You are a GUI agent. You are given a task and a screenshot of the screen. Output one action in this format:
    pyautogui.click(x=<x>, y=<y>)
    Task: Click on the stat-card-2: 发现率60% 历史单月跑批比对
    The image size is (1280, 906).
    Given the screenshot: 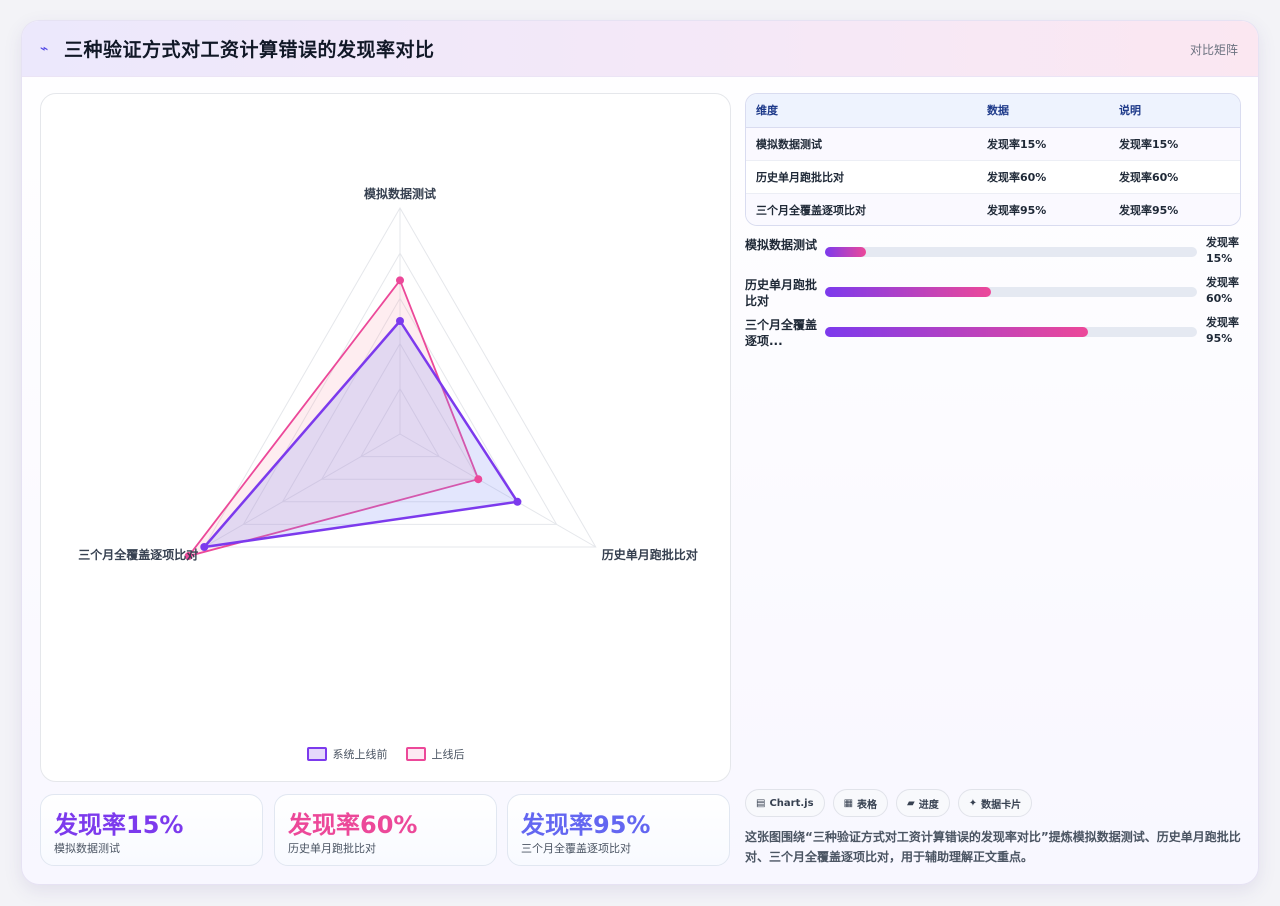 What is the action you would take?
    pyautogui.click(x=385, y=830)
    